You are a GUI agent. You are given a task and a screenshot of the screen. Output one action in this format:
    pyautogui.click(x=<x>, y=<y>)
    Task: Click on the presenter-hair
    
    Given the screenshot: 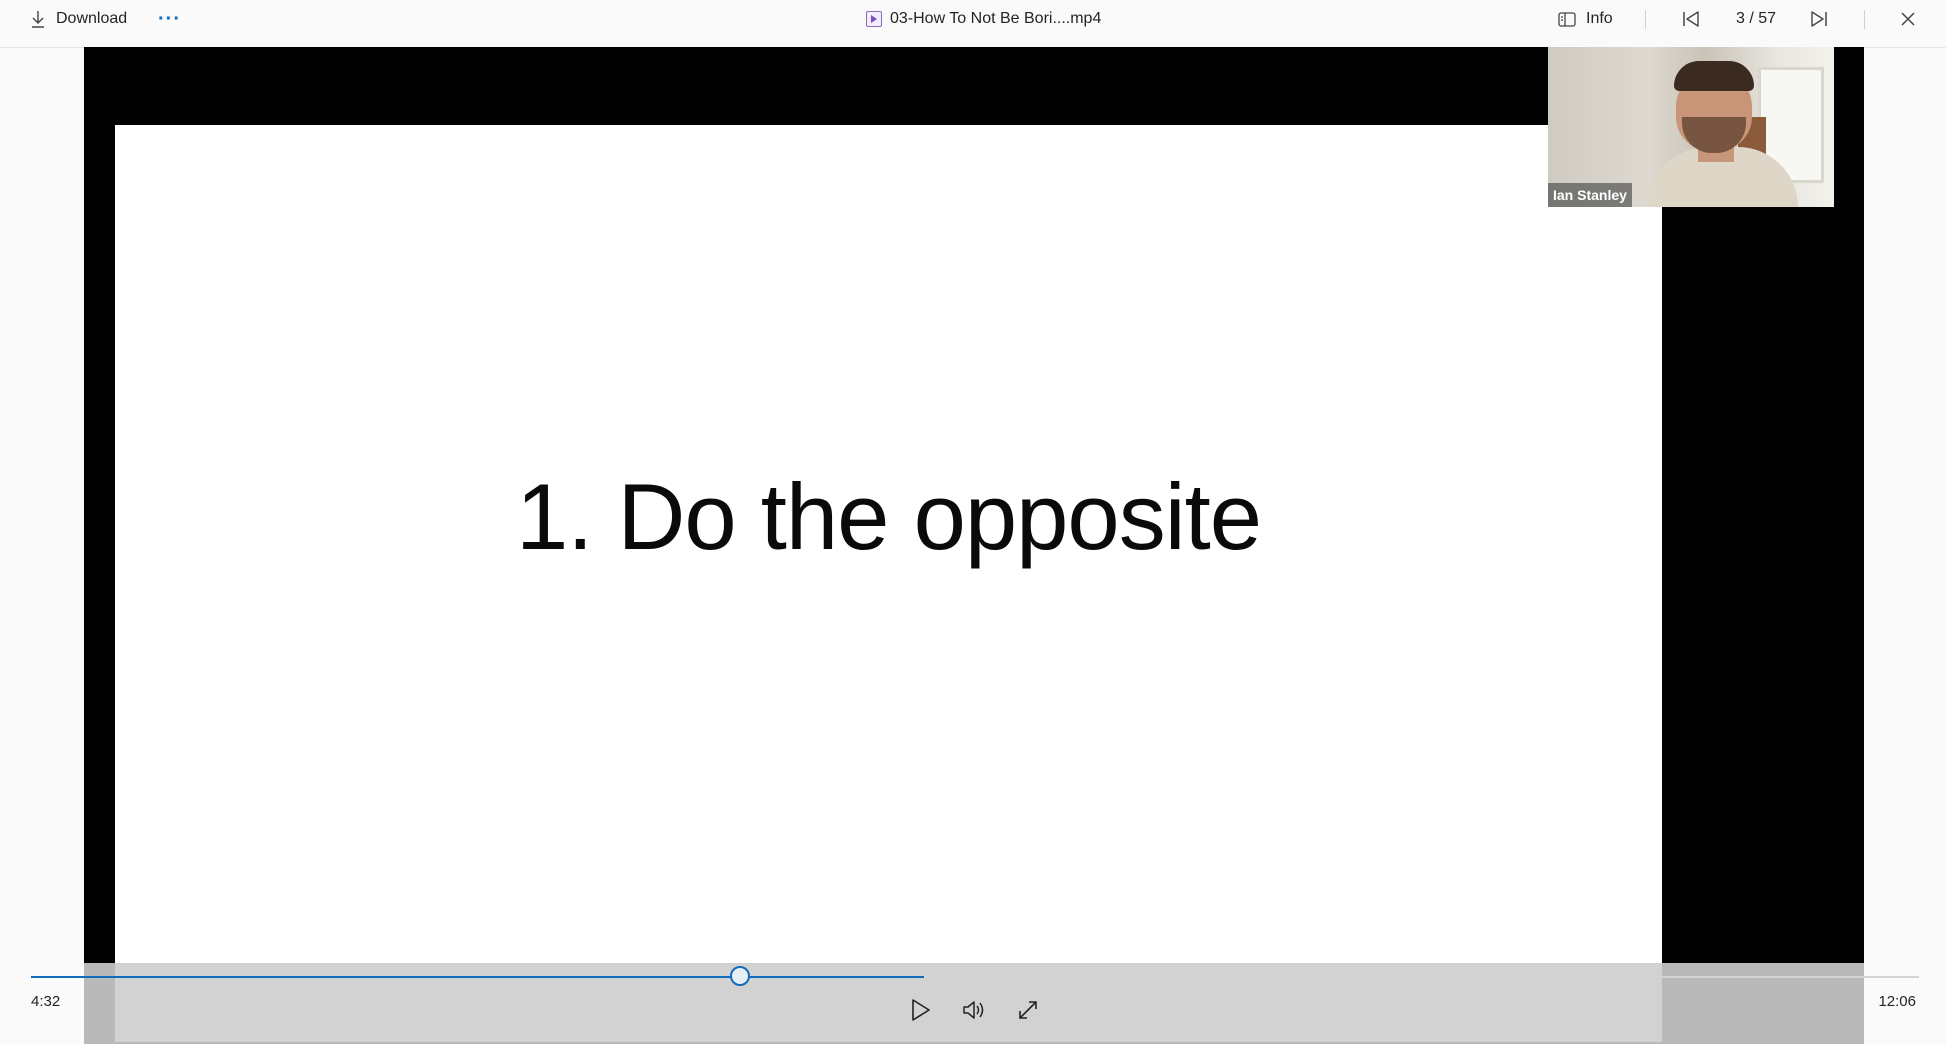 What is the action you would take?
    pyautogui.click(x=1714, y=76)
    